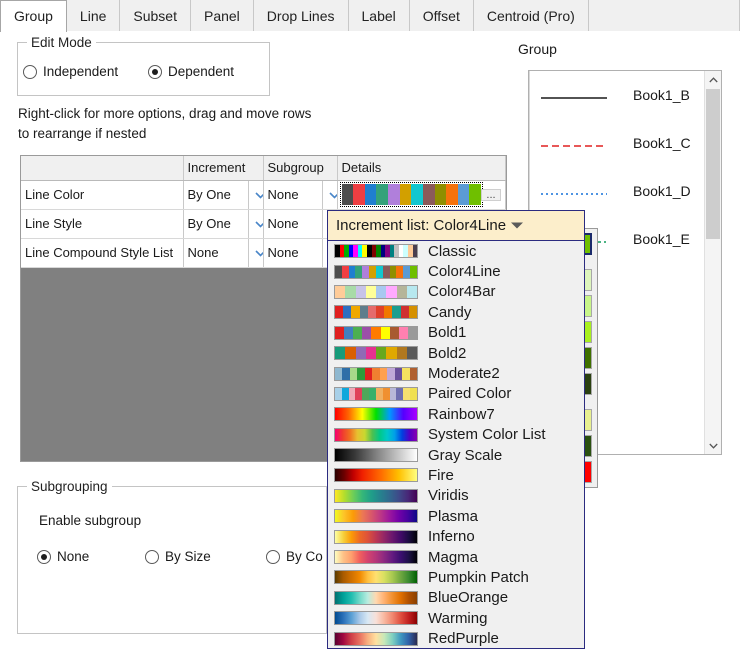  I want to click on enable-subgroup-label: Enable subgroup, so click(90, 520).